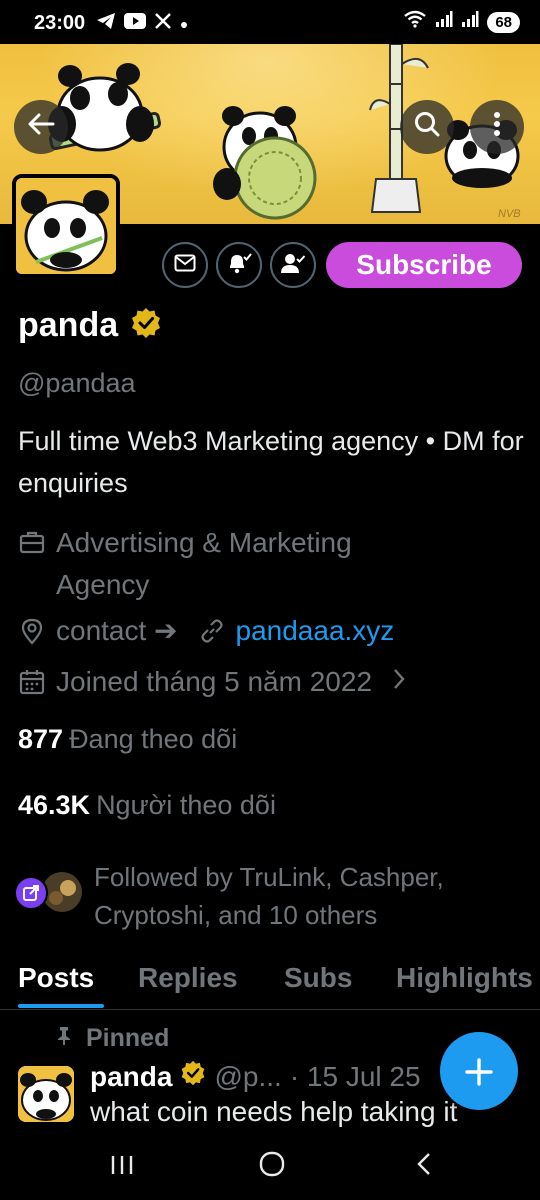 This screenshot has width=540, height=1200. What do you see at coordinates (186, 805) in the screenshot?
I see `followers-label: Người theo dõi` at bounding box center [186, 805].